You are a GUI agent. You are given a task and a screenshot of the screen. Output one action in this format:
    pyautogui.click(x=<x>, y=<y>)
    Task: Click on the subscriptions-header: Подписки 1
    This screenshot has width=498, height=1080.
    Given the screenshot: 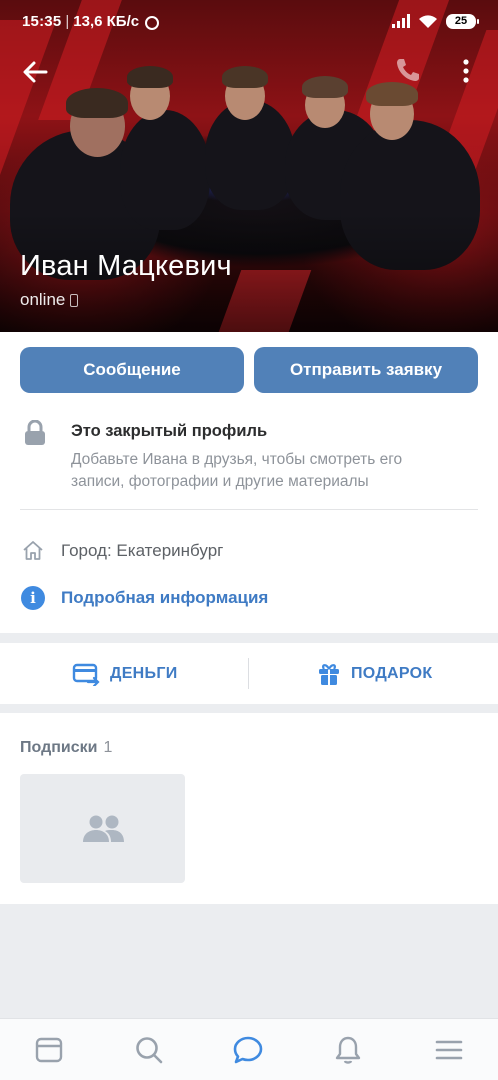 What is the action you would take?
    pyautogui.click(x=66, y=748)
    